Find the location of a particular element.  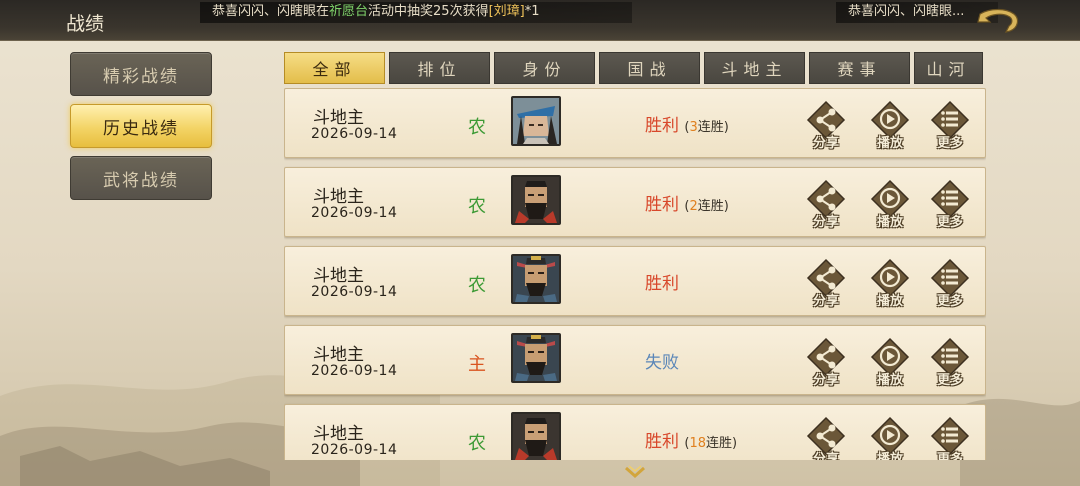

ticker-reward: [刘璋] is located at coordinates (506, 11).